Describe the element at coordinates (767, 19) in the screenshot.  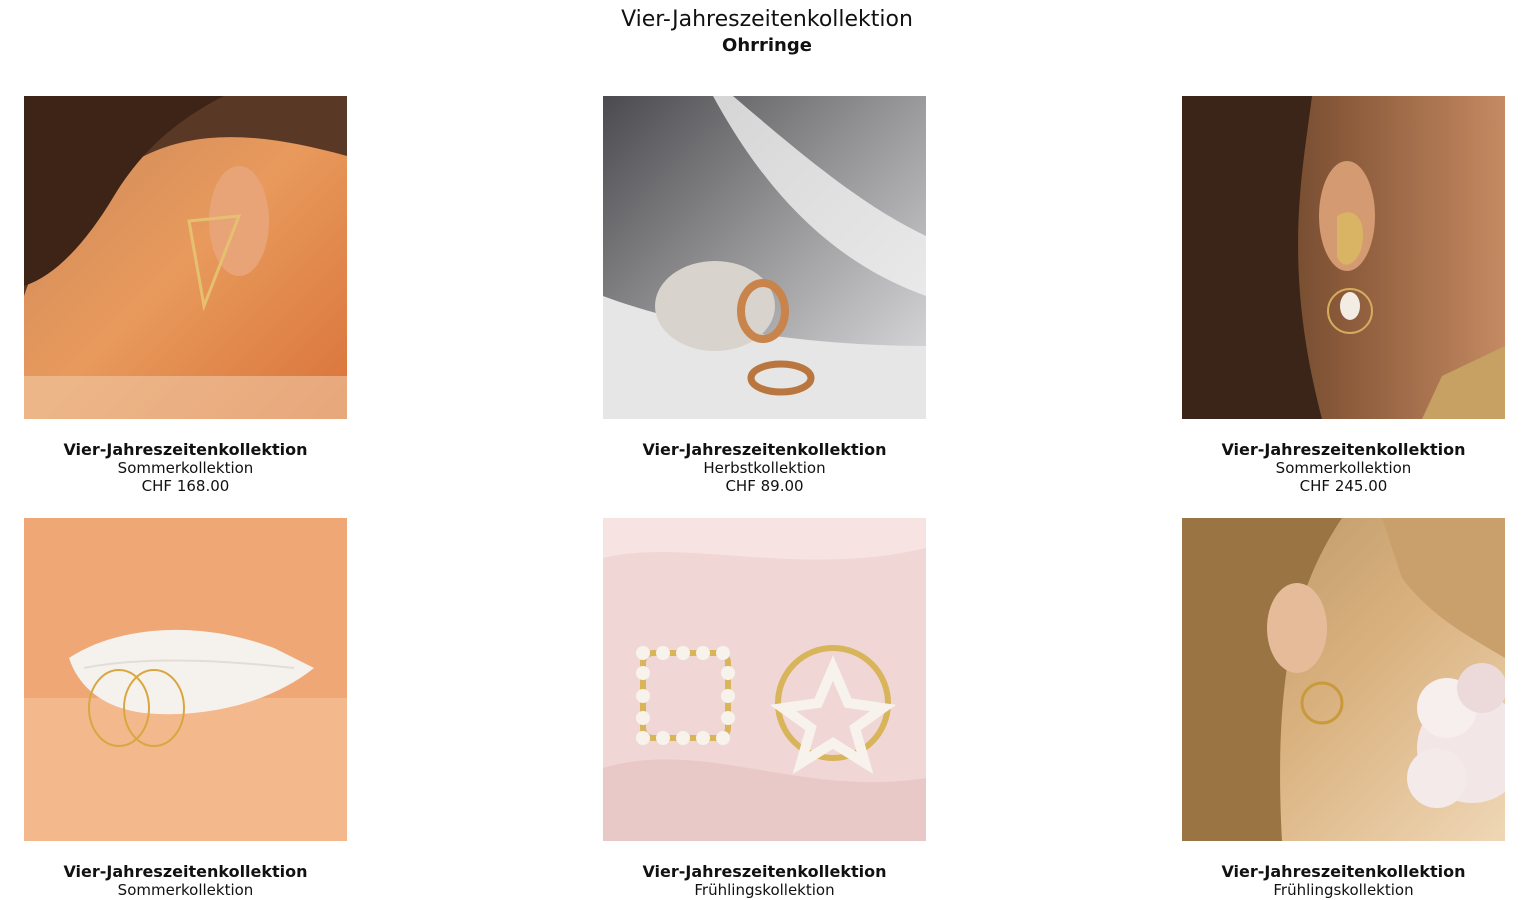
I see `page-title: Vier-Jahreszeitenkollektion` at that location.